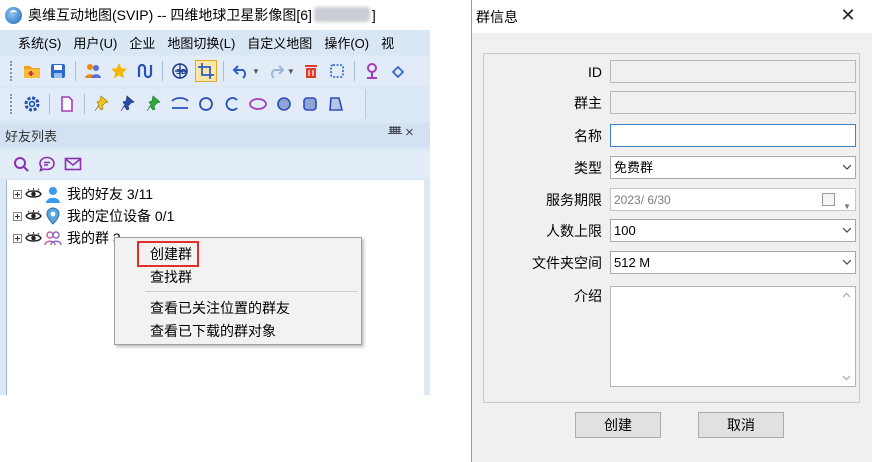 The width and height of the screenshot is (872, 462). What do you see at coordinates (372, 71) in the screenshot?
I see `pin-user-icon` at bounding box center [372, 71].